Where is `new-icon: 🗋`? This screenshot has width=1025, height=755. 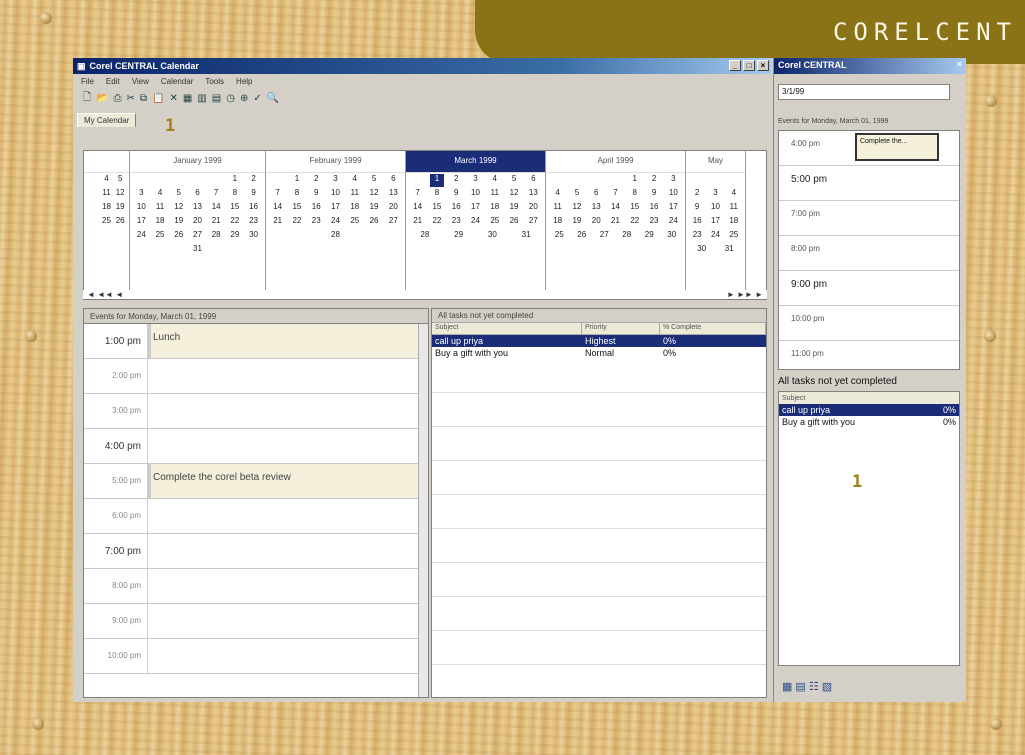
new-icon: 🗋 is located at coordinates (87, 98).